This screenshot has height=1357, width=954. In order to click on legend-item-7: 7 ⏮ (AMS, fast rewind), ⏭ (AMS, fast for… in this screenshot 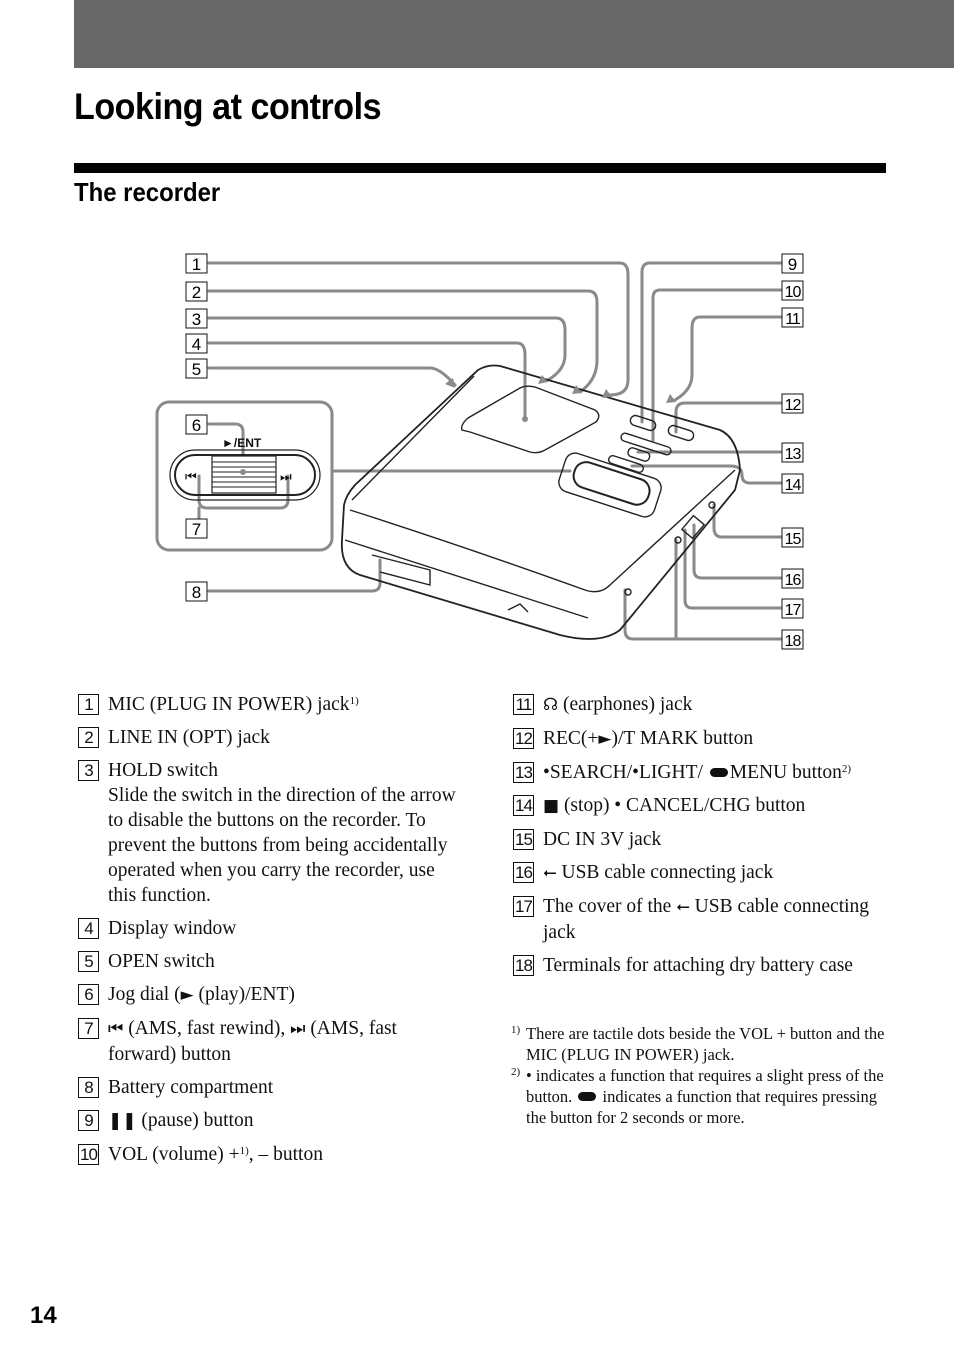, I will do `click(268, 1041)`.